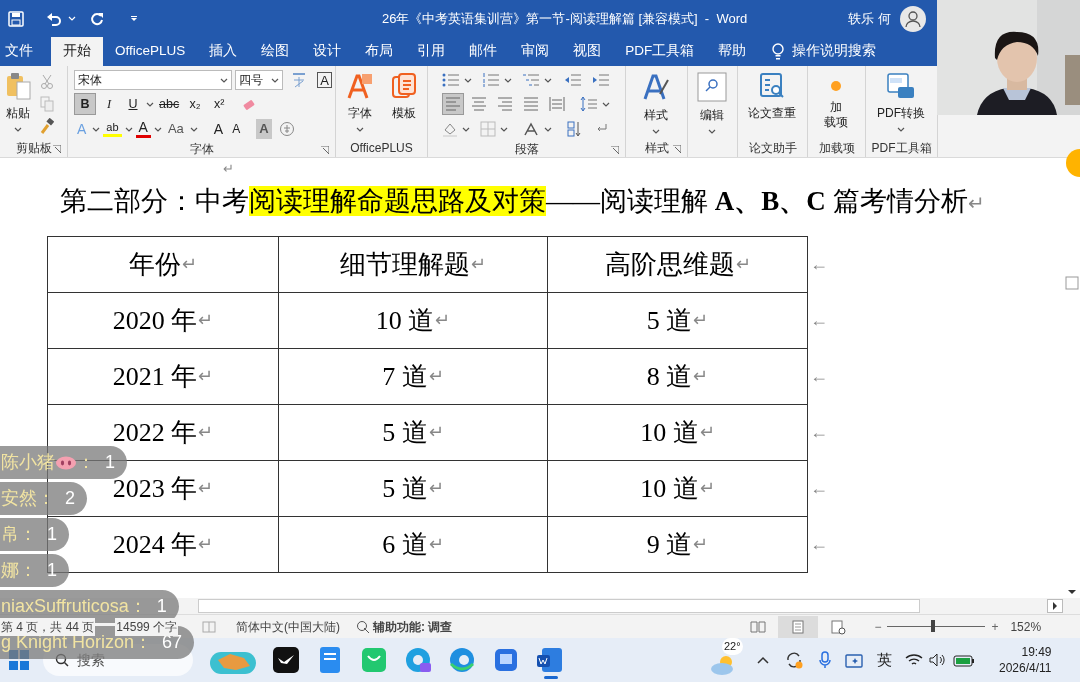  What do you see at coordinates (995, 626) in the screenshot?
I see `zoom-in-button: +` at bounding box center [995, 626].